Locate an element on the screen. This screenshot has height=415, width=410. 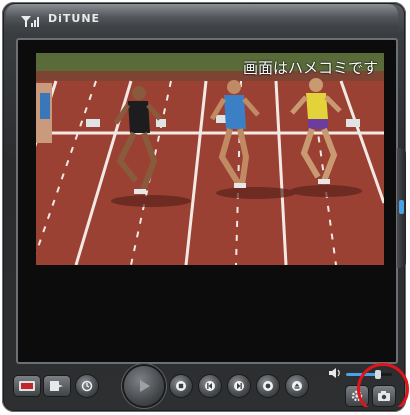
previous-button is located at coordinates (210, 386).